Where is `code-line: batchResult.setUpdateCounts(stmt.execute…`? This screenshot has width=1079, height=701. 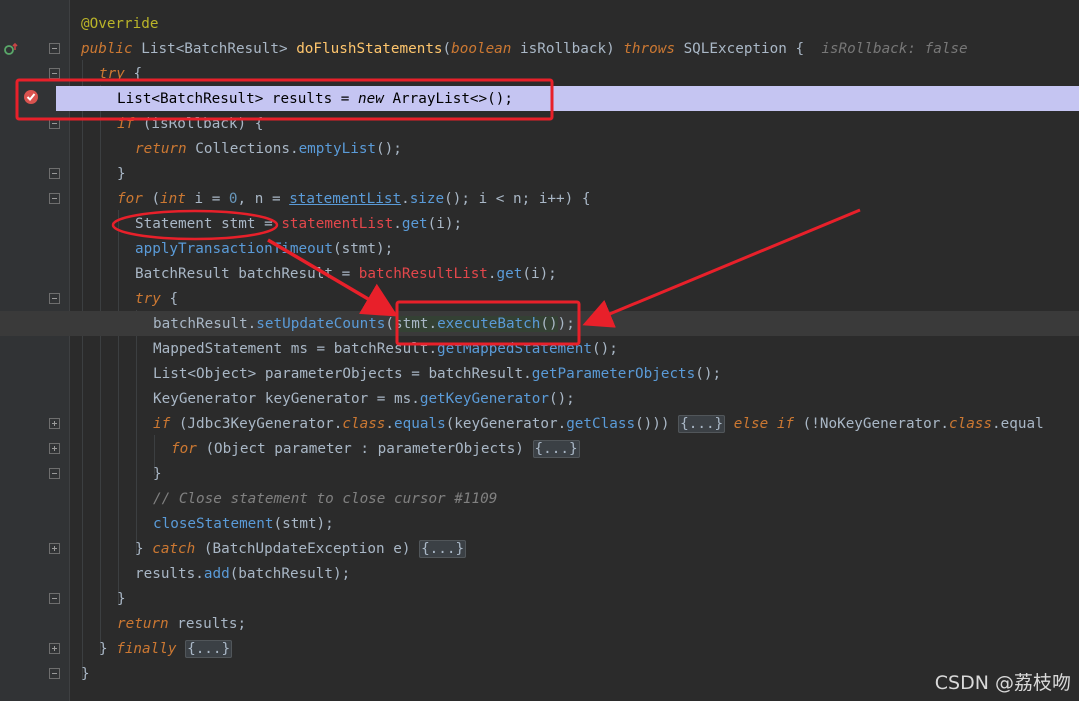 code-line: batchResult.setUpdateCounts(stmt.execute… is located at coordinates (539, 323).